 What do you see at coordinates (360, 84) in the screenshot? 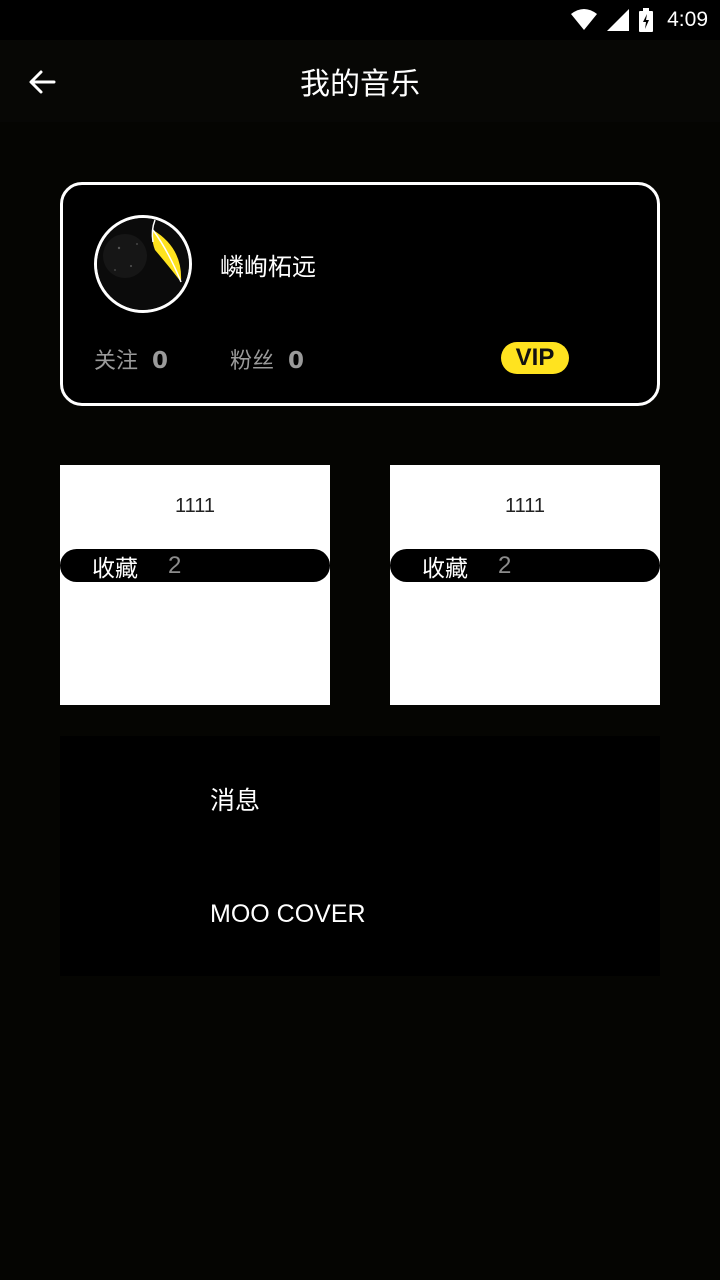
I see `page-title: 我的音乐` at bounding box center [360, 84].